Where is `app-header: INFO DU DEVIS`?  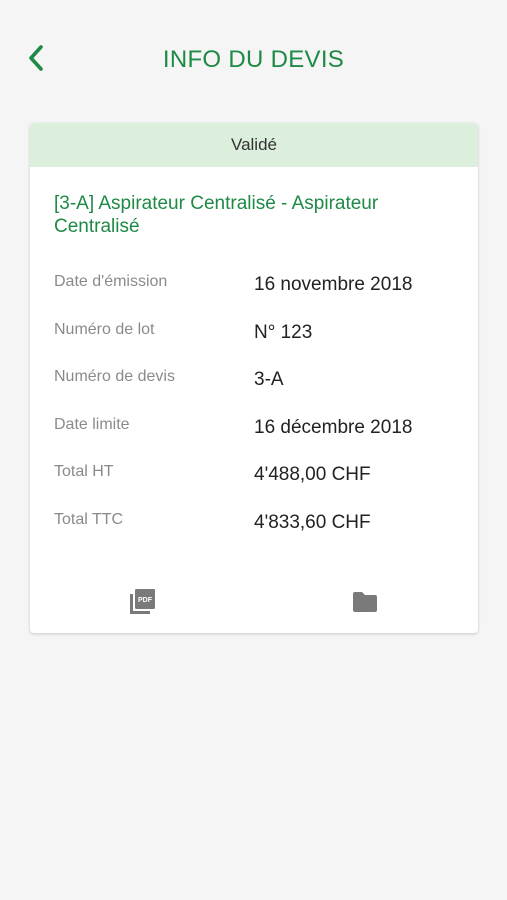
app-header: INFO DU DEVIS is located at coordinates (253, 60).